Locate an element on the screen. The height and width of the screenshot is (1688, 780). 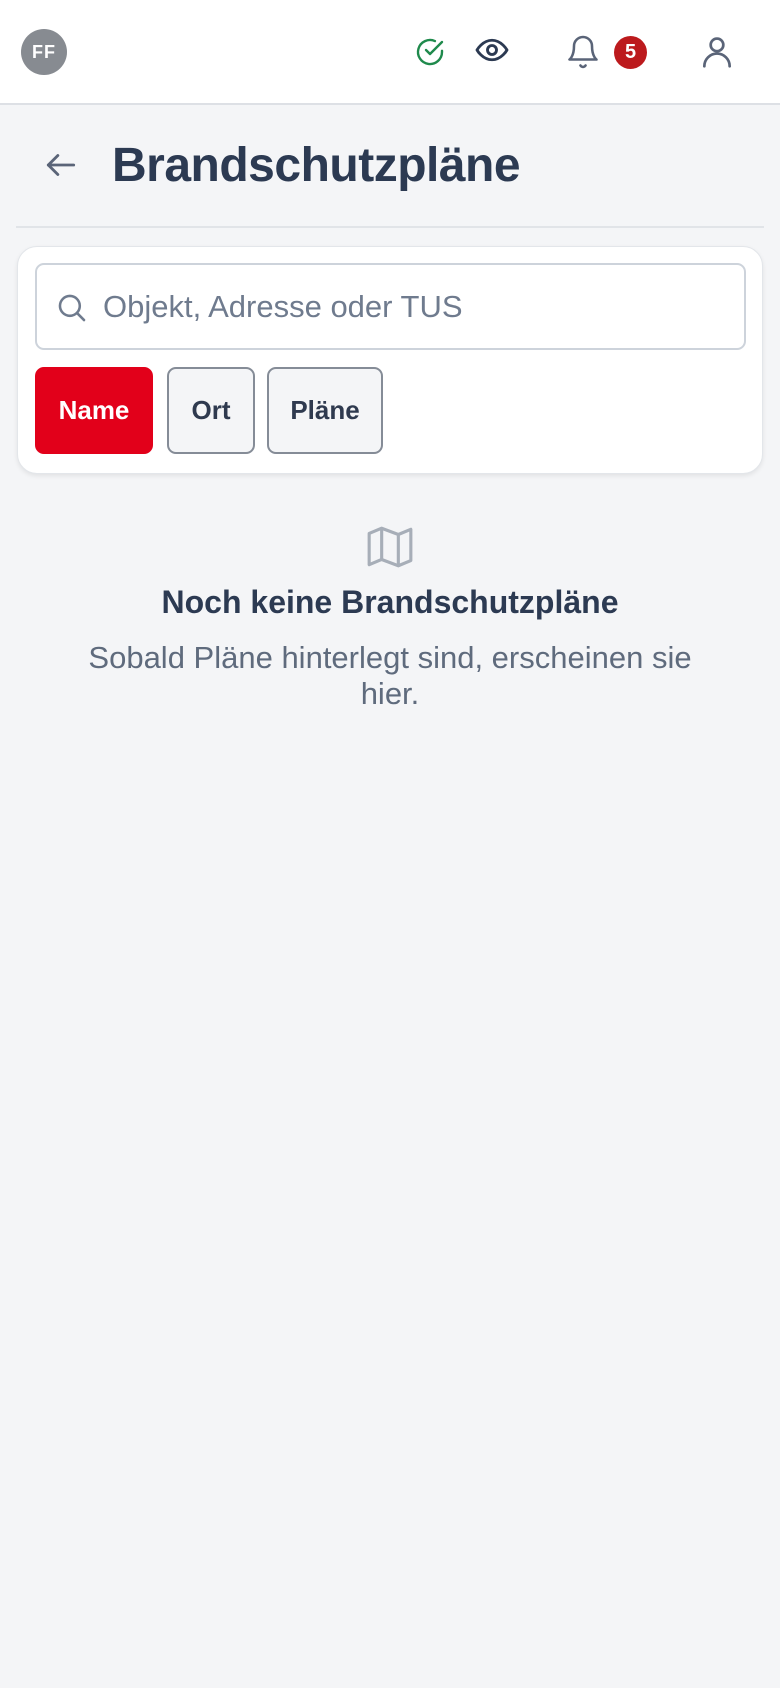
avatar: FF is located at coordinates (44, 52).